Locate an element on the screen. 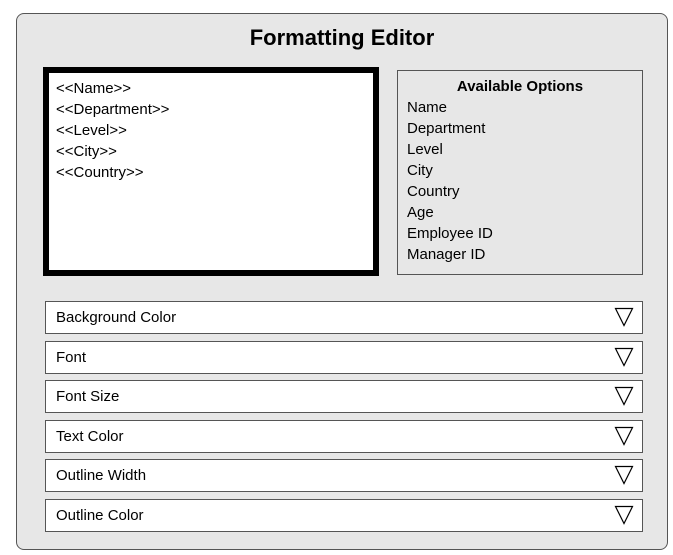 The width and height of the screenshot is (673, 555). template-line: <<Department>> is located at coordinates (113, 109).